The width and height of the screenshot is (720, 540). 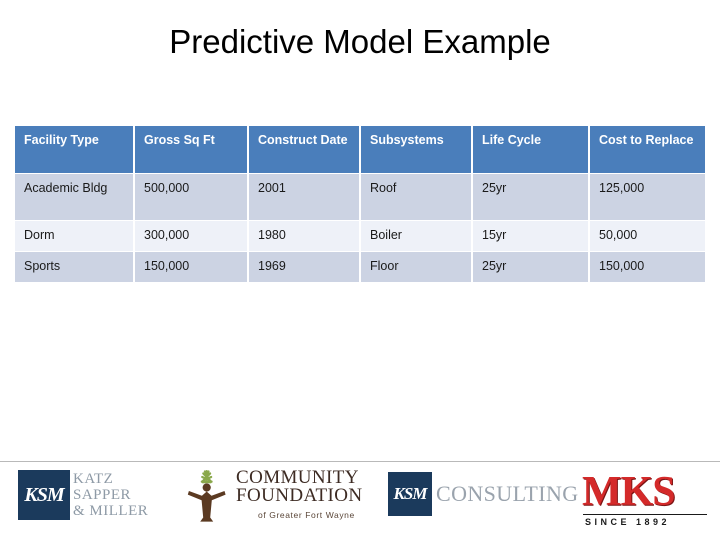 What do you see at coordinates (416, 236) in the screenshot?
I see `cell-subsystems: Boiler` at bounding box center [416, 236].